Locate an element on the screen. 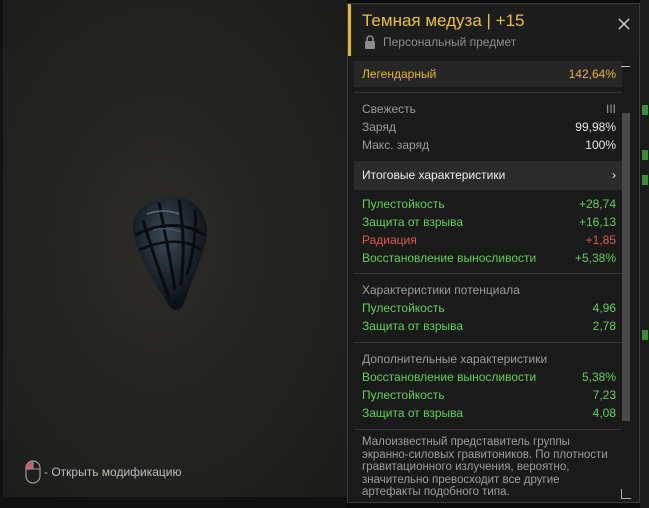 The width and height of the screenshot is (649, 508). final-stat-row: Восстановление выносливости +5,38% is located at coordinates (488, 258).